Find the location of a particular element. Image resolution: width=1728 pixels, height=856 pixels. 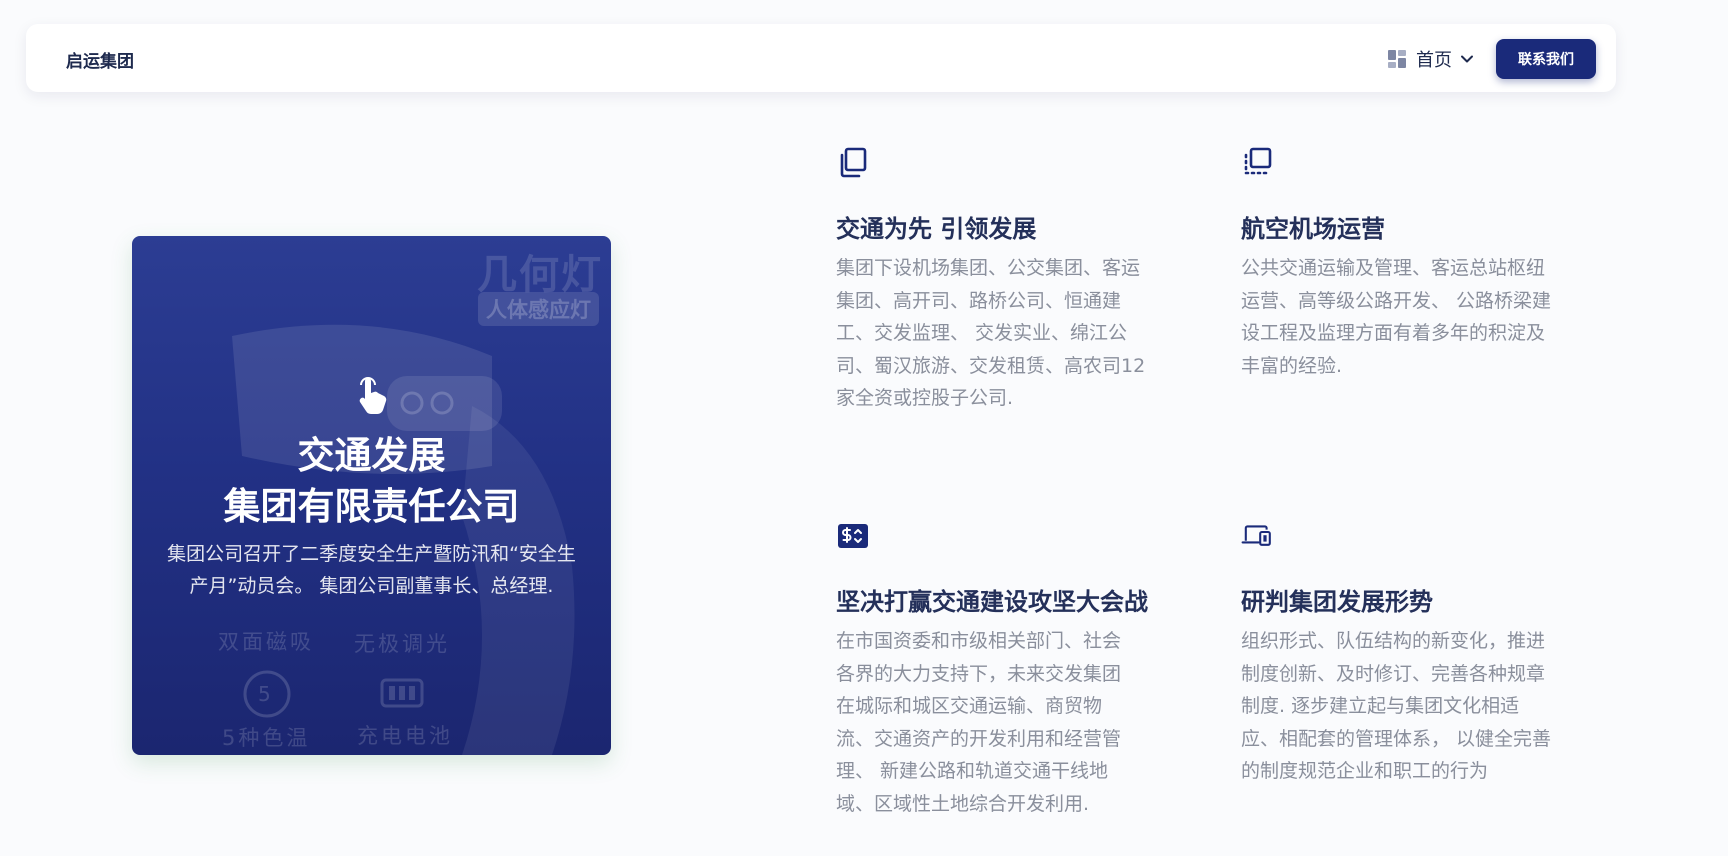

feature-title: 航空机场运营 is located at coordinates (1313, 229).